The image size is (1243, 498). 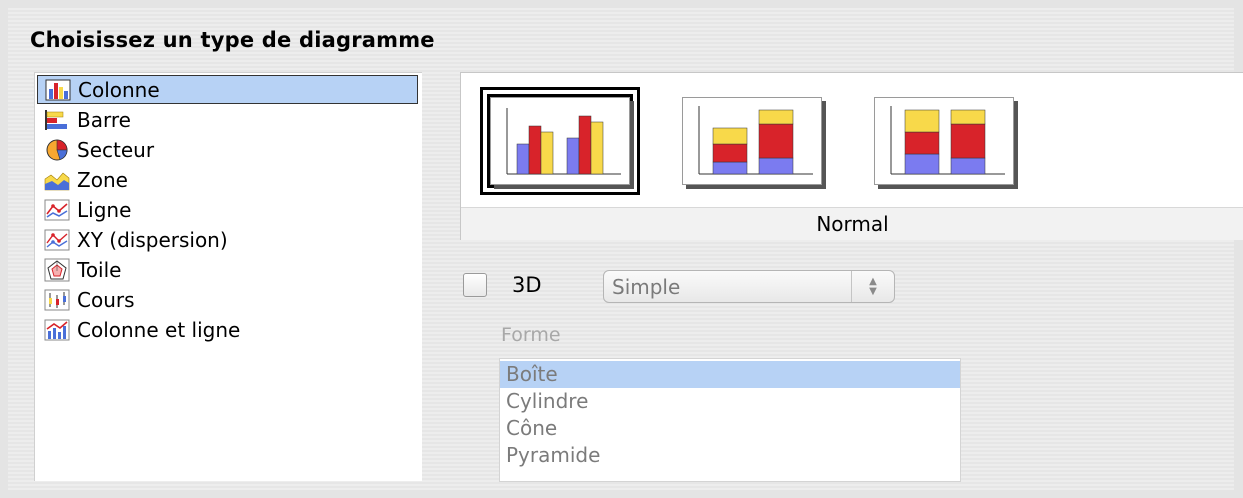 I want to click on chart-type-label: Barre, so click(x=104, y=119).